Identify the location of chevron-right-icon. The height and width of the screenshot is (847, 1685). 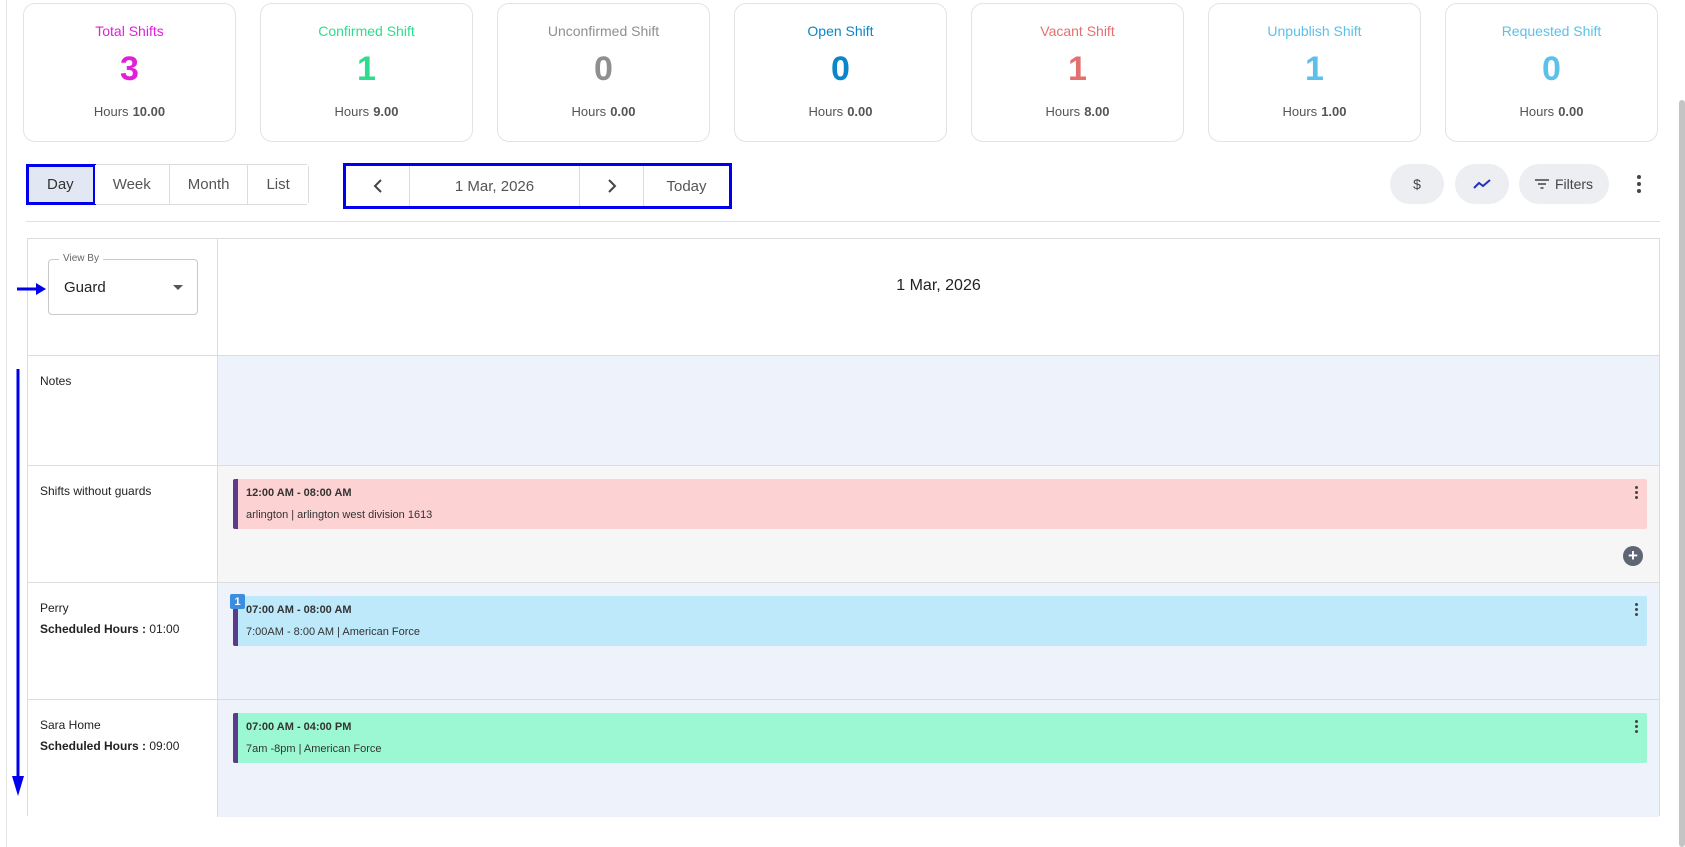
(611, 186).